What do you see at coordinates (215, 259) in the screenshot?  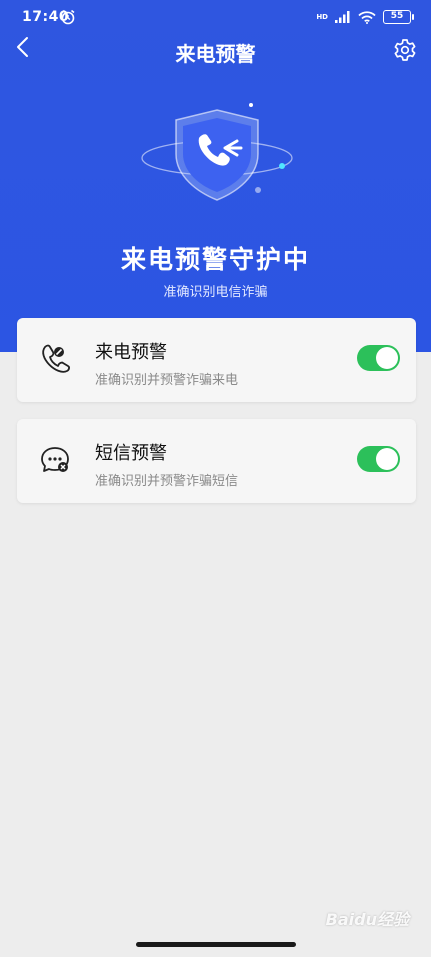 I see `protection-status-title: 来电预警守护中` at bounding box center [215, 259].